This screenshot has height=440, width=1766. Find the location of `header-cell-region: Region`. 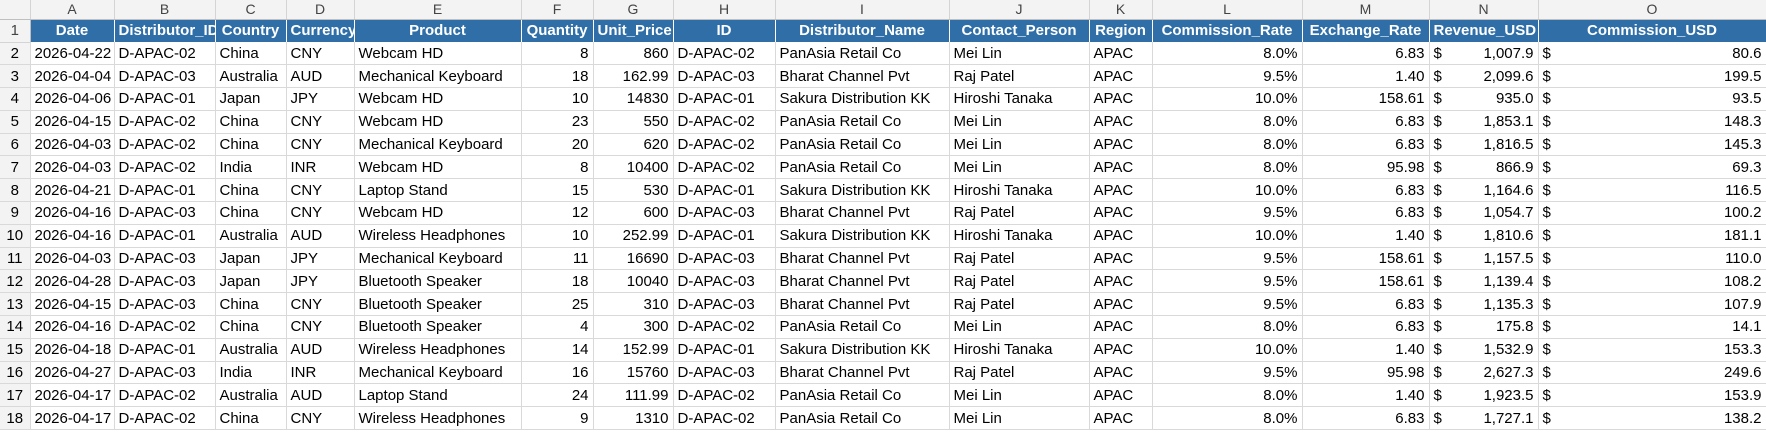

header-cell-region: Region is located at coordinates (1121, 30).